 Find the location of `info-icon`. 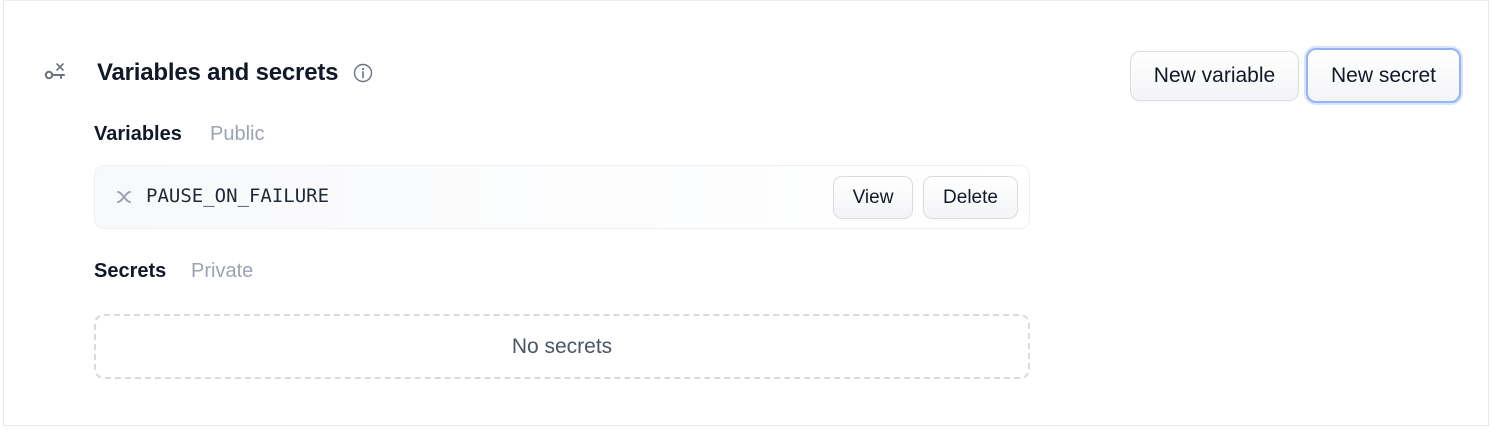

info-icon is located at coordinates (363, 73).